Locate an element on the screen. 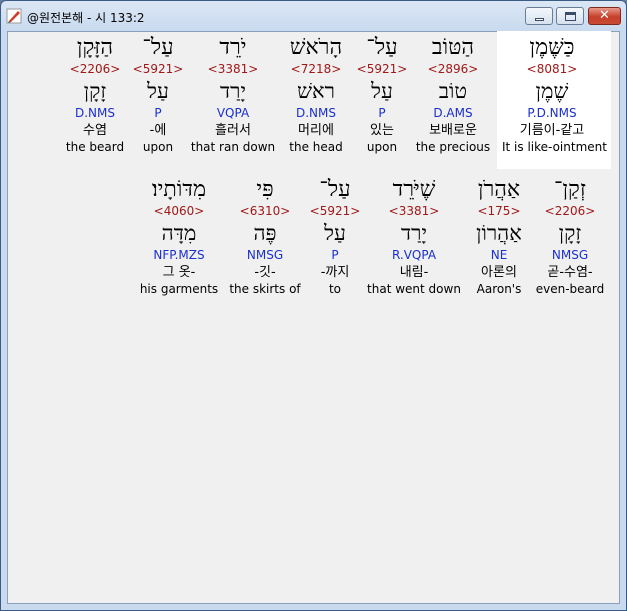 This screenshot has height=611, width=627. maximize-button is located at coordinates (570, 16).